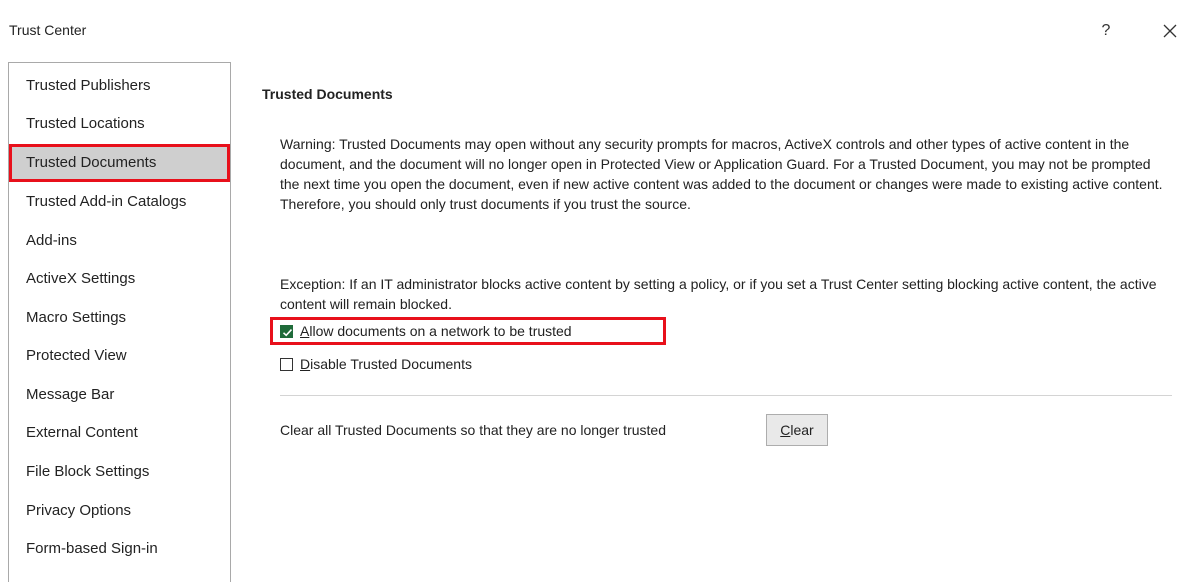  Describe the element at coordinates (119, 86) in the screenshot. I see `sidebar-item-trusted-publishers: Trusted Publishers` at that location.